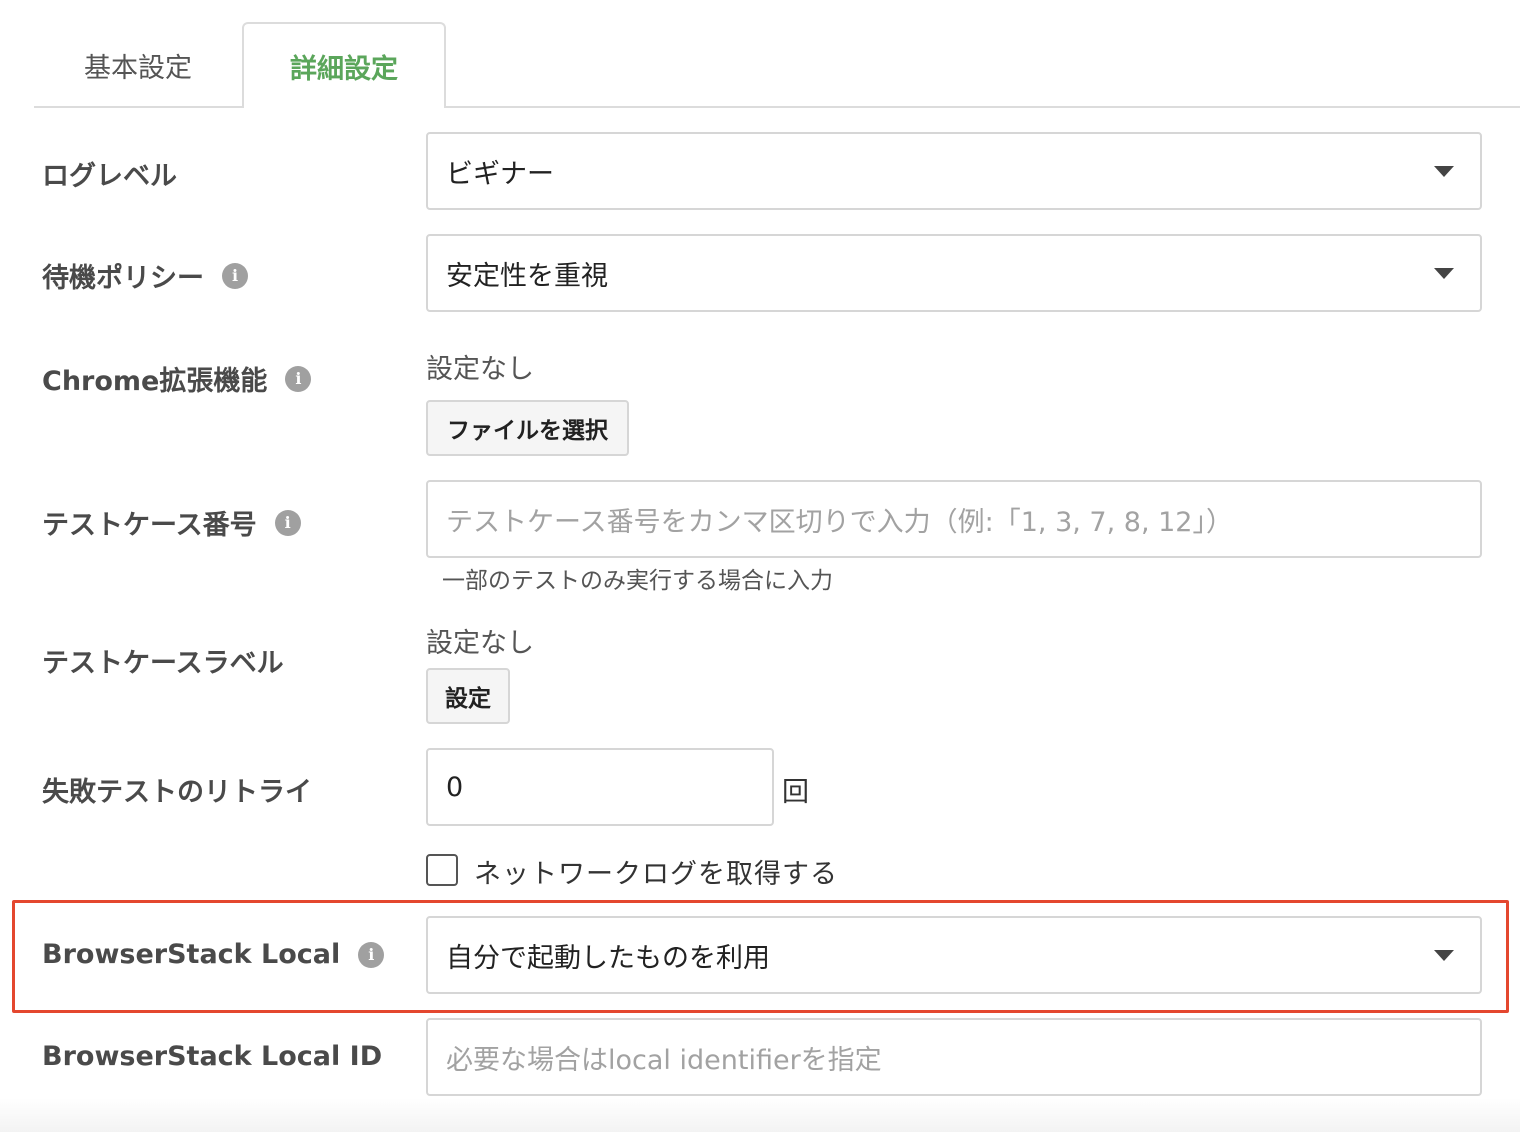 The width and height of the screenshot is (1520, 1132). I want to click on browserstack-local-select: 自分で起動したものを利用, so click(954, 955).